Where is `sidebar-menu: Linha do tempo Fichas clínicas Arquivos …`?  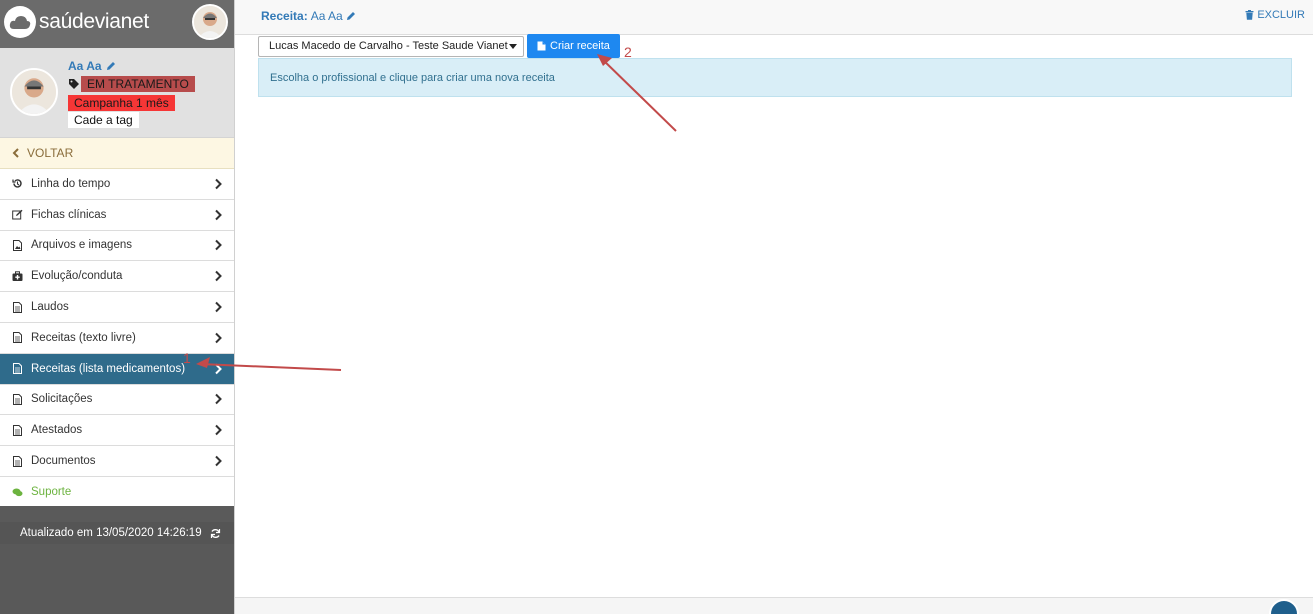 sidebar-menu: Linha do tempo Fichas clínicas Arquivos … is located at coordinates (117, 338).